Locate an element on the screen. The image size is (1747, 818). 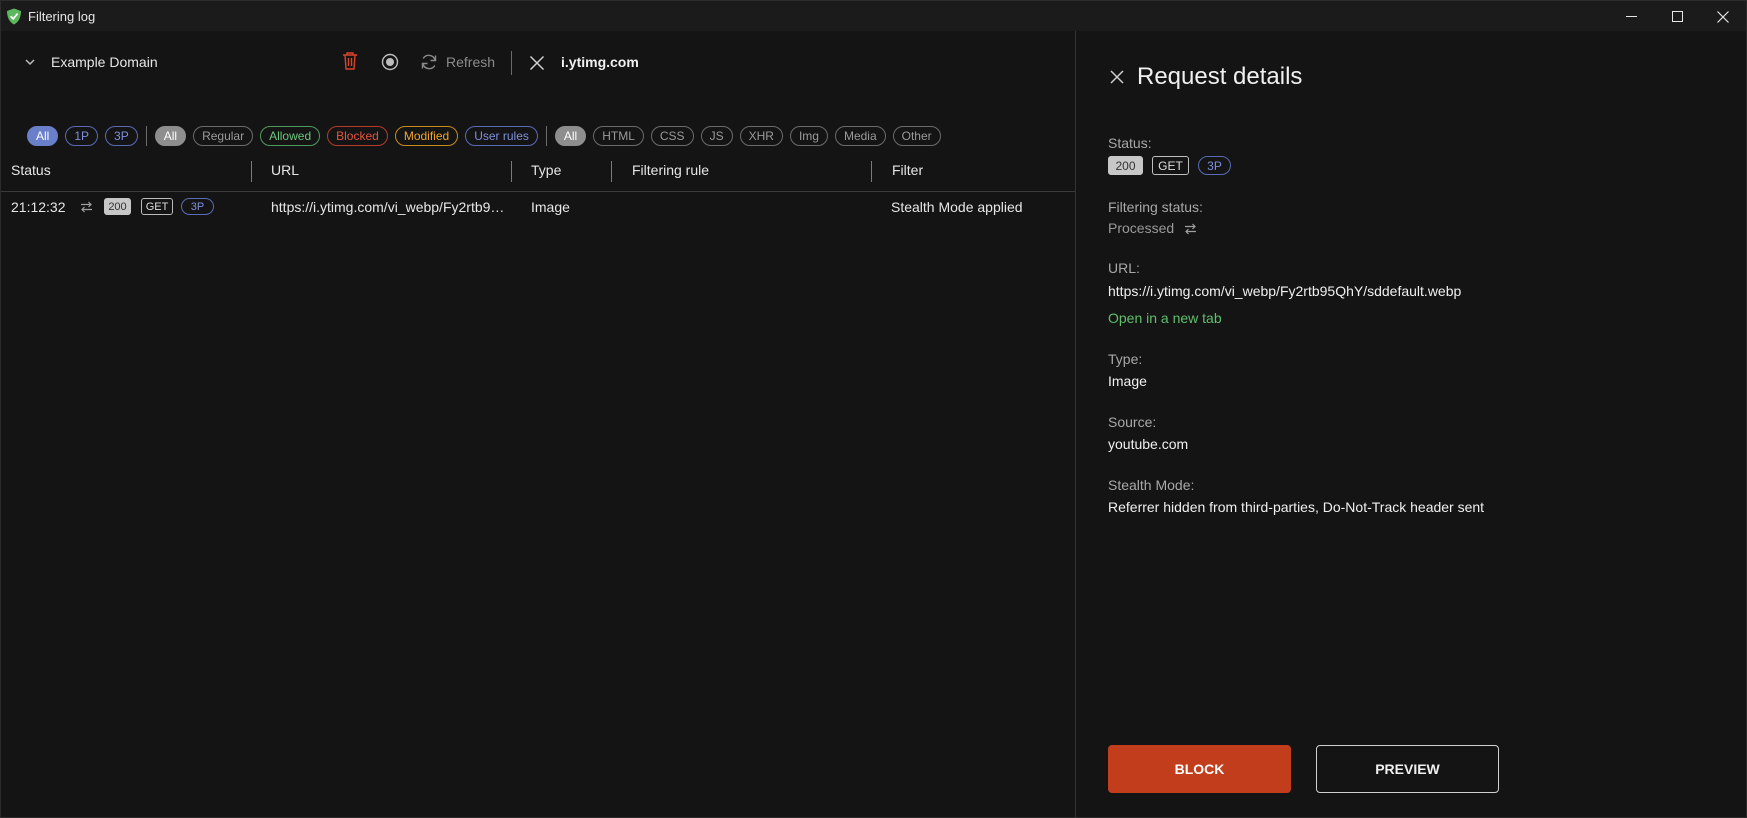
close-icon is located at coordinates (1723, 16).